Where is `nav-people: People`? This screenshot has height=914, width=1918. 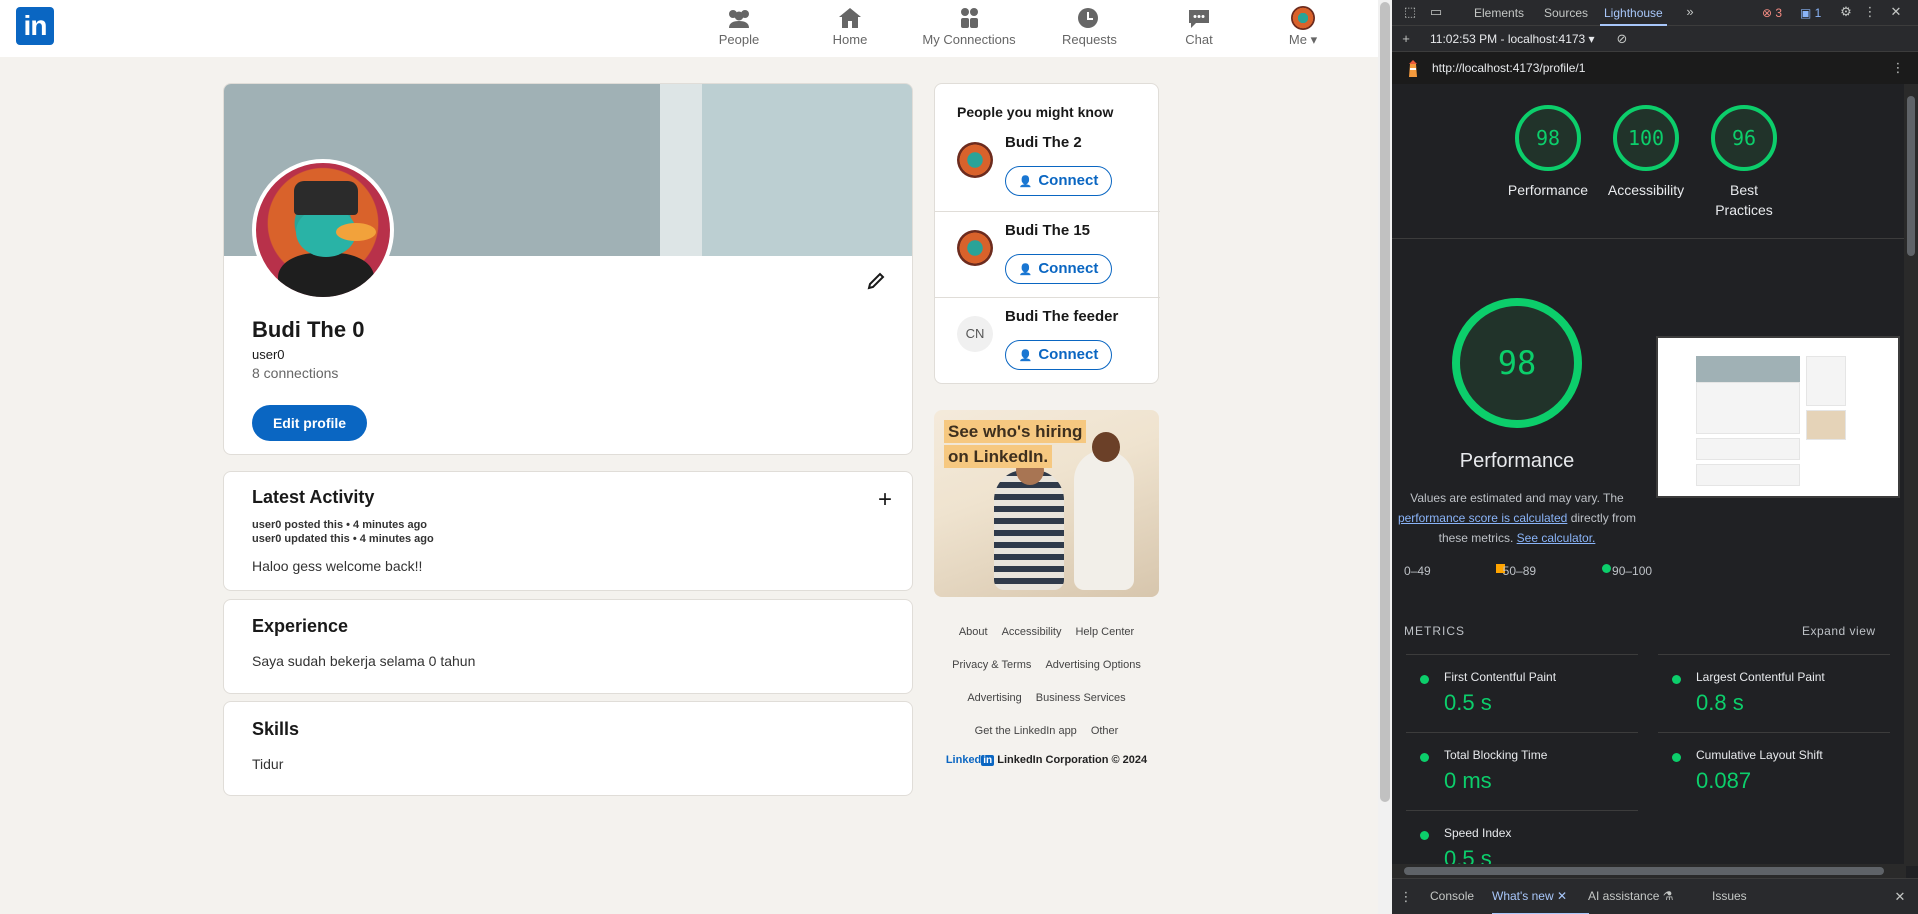
nav-people: People is located at coordinates (739, 29).